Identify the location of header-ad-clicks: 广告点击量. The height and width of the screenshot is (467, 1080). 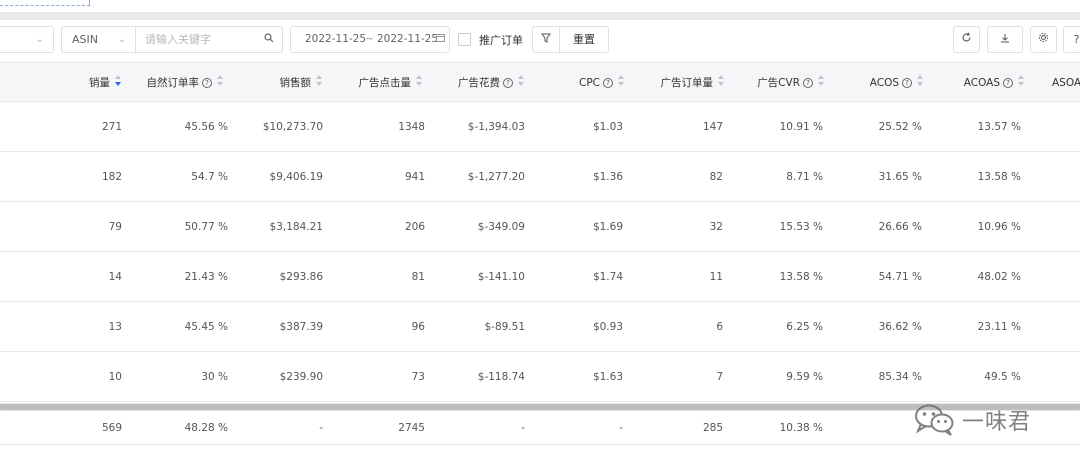
(391, 83).